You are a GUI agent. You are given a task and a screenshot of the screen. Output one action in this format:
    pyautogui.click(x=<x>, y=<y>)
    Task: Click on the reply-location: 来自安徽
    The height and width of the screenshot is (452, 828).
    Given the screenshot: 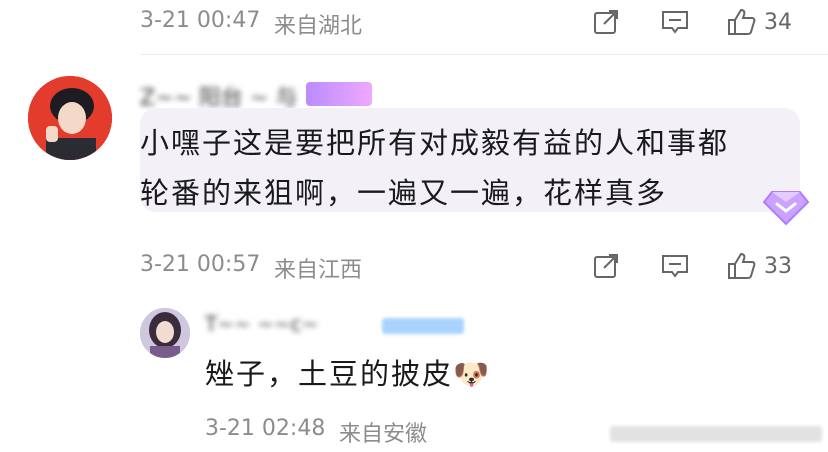 What is the action you would take?
    pyautogui.click(x=383, y=434)
    